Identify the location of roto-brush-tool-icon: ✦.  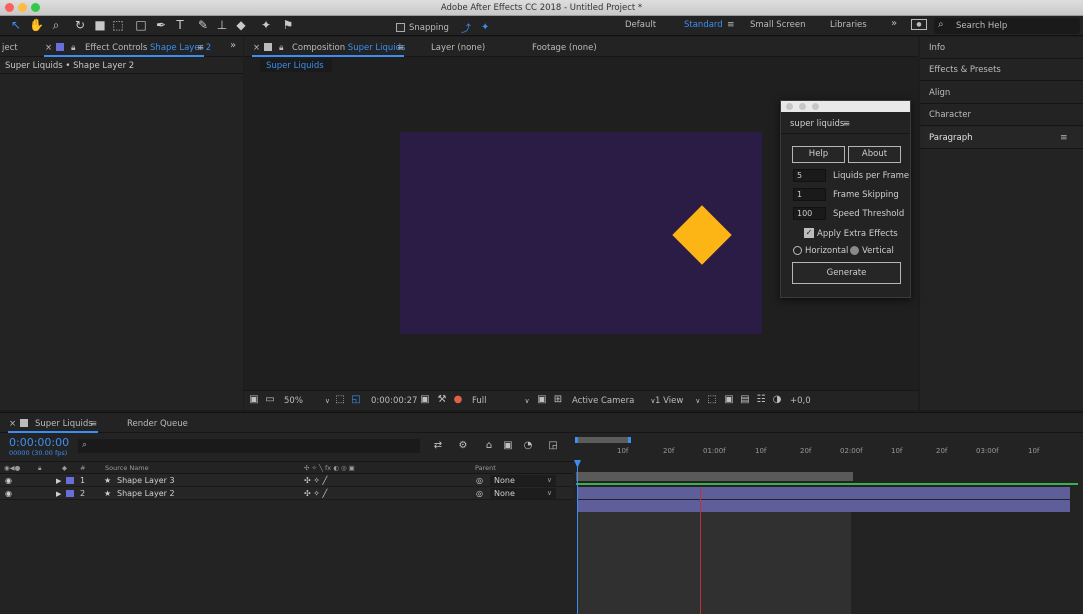
(266, 25).